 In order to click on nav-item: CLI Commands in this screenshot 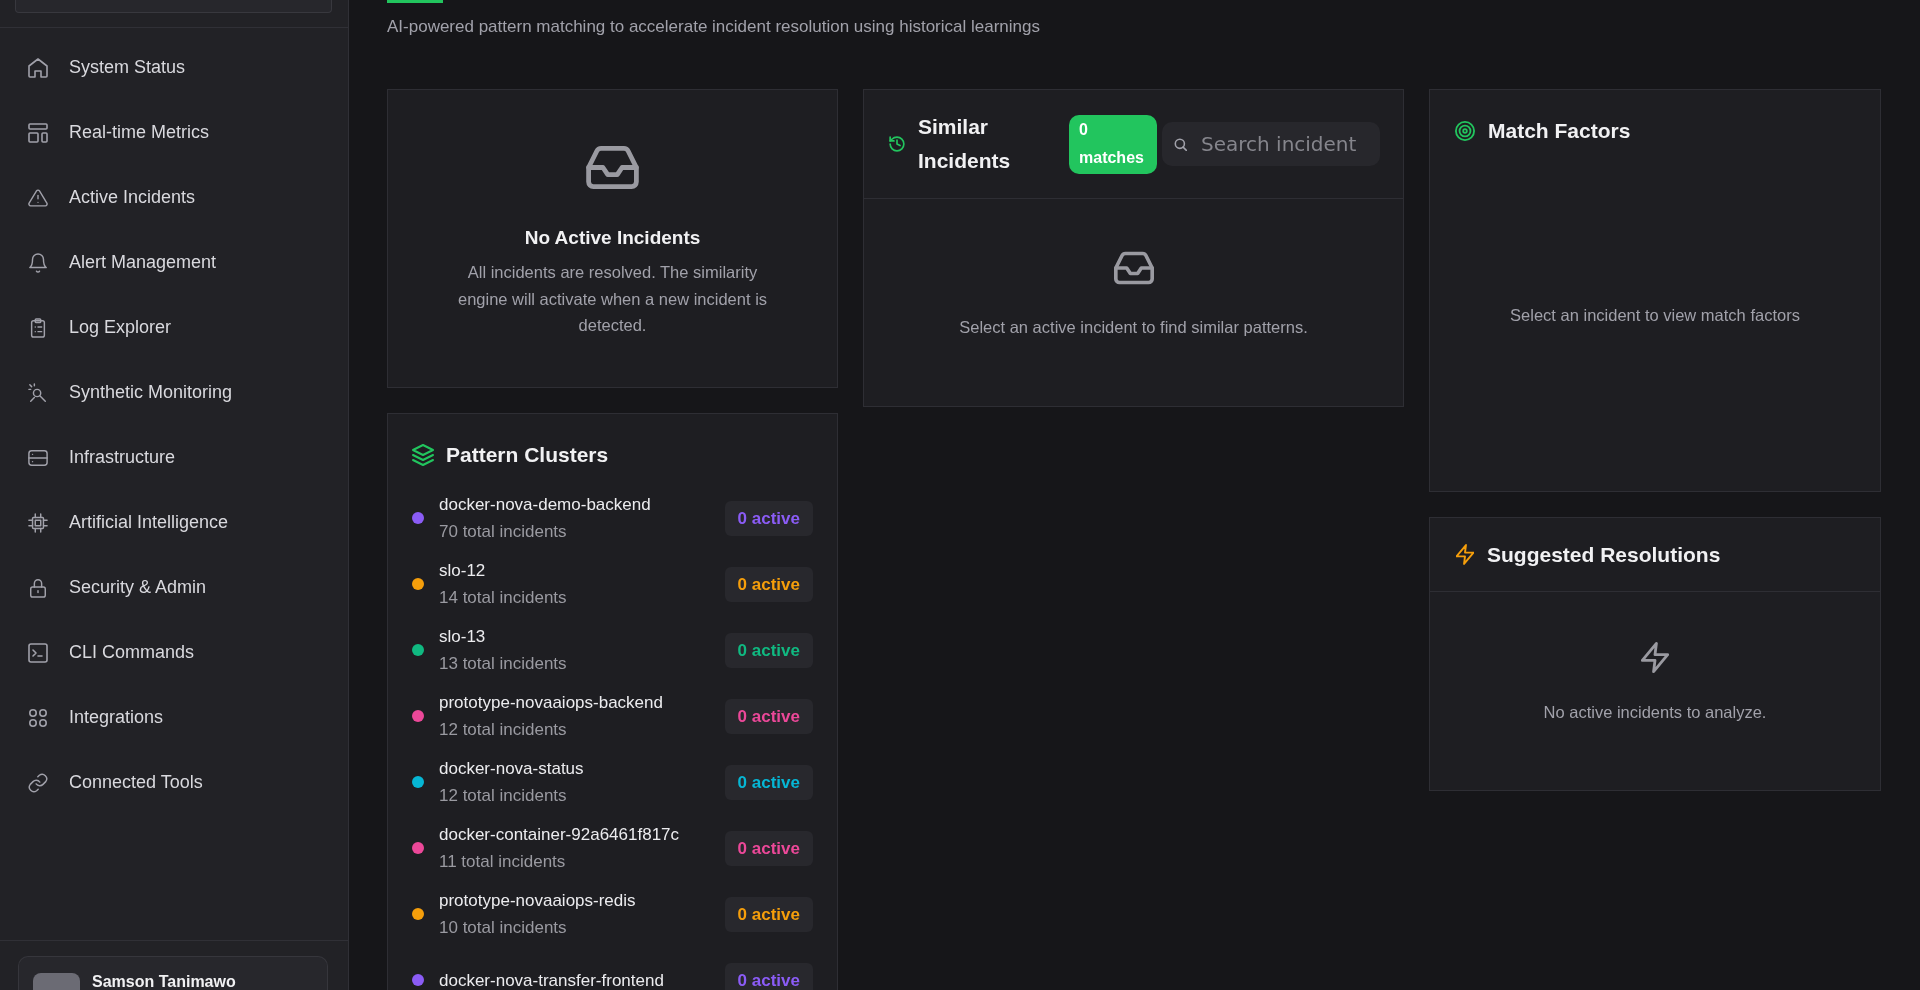, I will do `click(174, 652)`.